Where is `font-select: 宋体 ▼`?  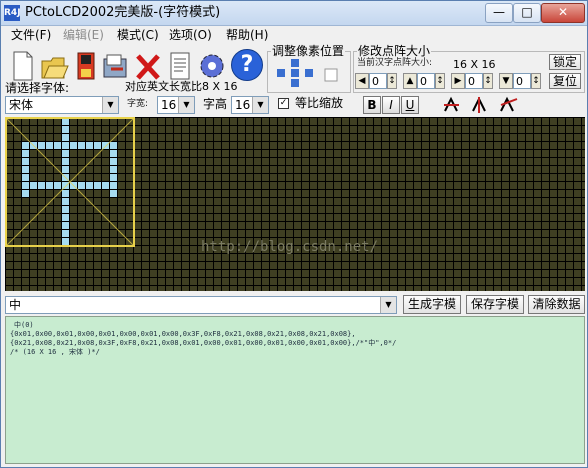
font-select: 宋体 ▼ is located at coordinates (62, 105).